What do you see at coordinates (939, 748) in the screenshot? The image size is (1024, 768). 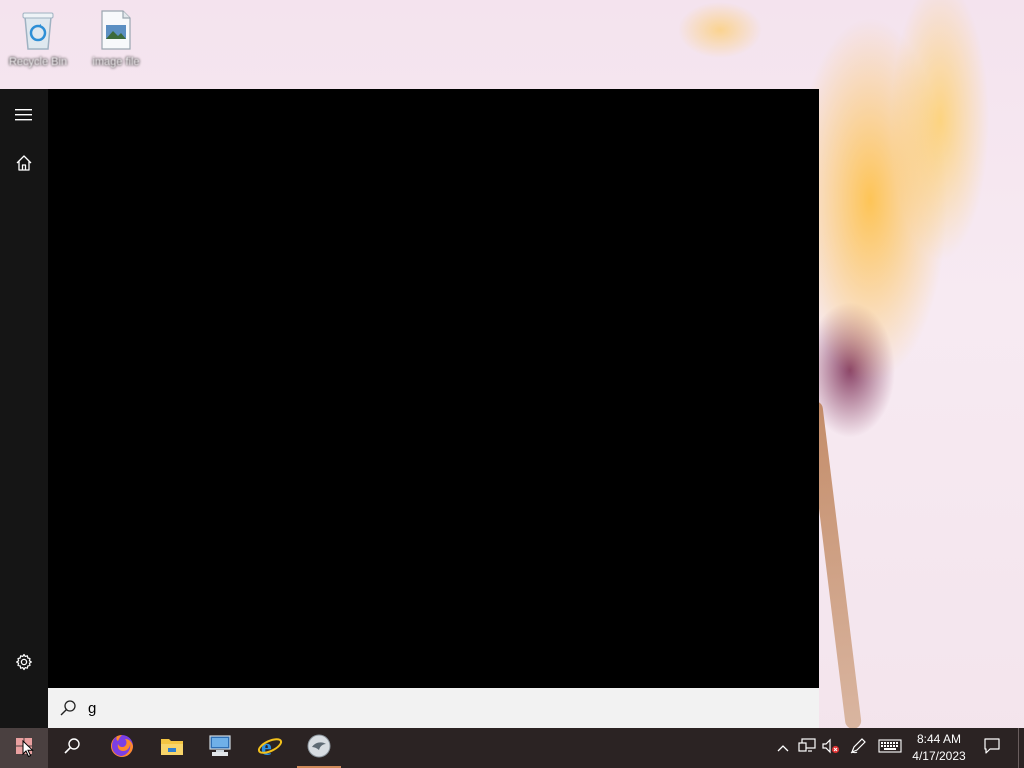 I see `clock: 8:44 AM 4/17/2023` at bounding box center [939, 748].